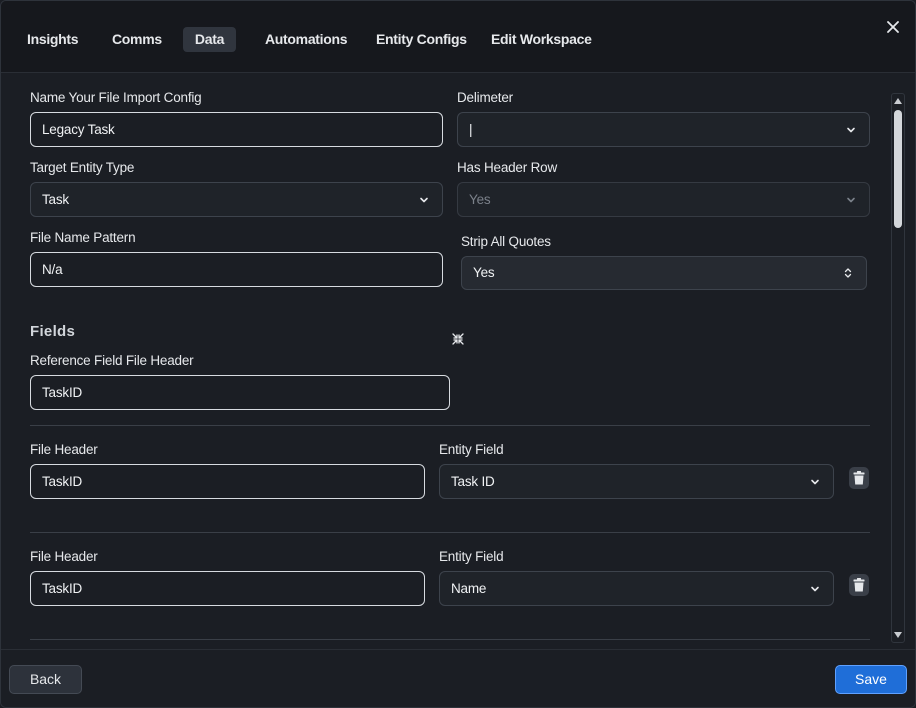  I want to click on tab-data: Data, so click(209, 39).